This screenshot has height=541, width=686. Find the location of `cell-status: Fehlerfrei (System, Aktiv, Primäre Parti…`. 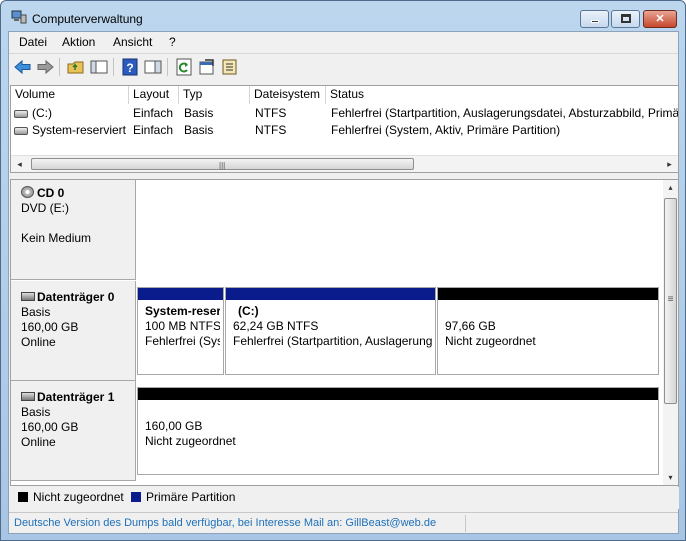

cell-status: Fehlerfrei (System, Aktiv, Primäre Parti… is located at coordinates (446, 130).